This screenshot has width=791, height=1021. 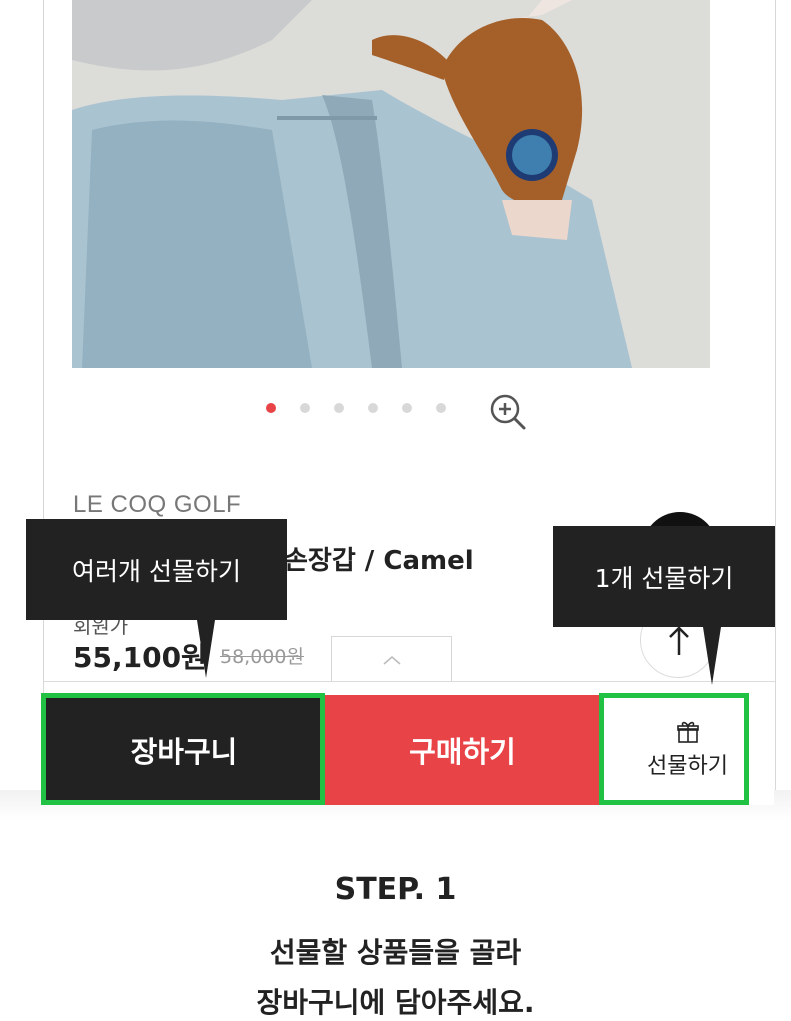 I want to click on gift-icon, so click(x=687, y=732).